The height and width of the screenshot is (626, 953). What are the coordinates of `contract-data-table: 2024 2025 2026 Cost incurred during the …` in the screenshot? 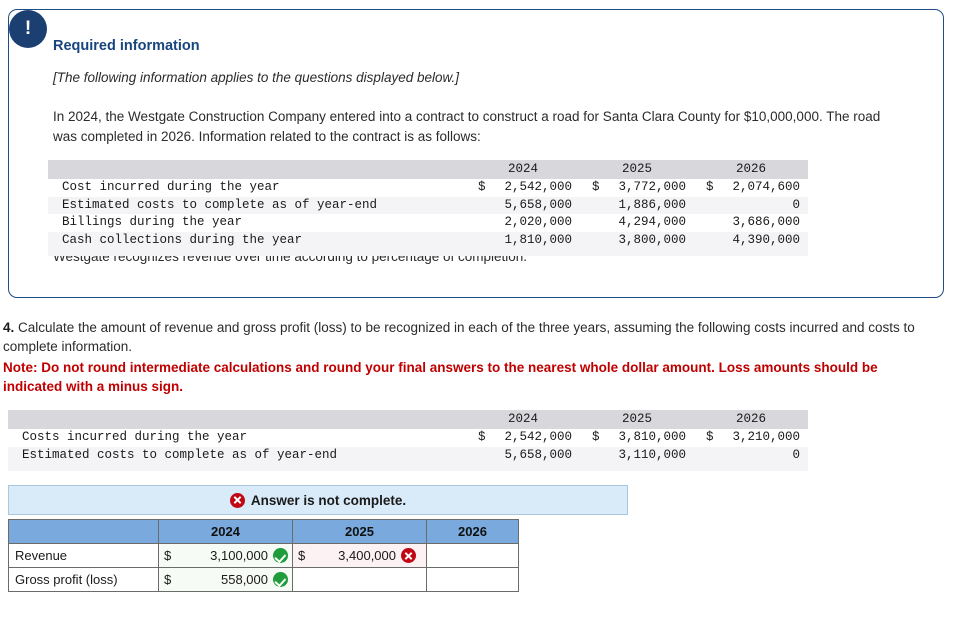 It's located at (428, 208).